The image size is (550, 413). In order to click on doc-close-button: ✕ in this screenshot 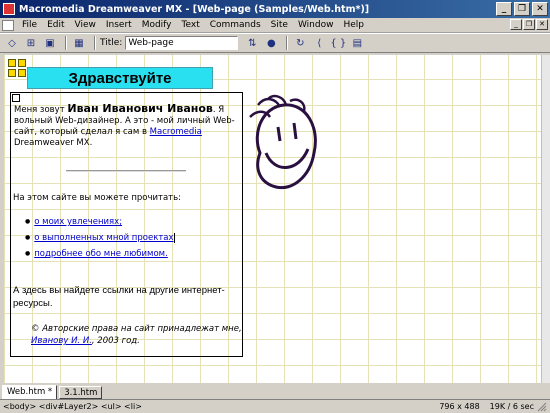, I will do `click(542, 24)`.